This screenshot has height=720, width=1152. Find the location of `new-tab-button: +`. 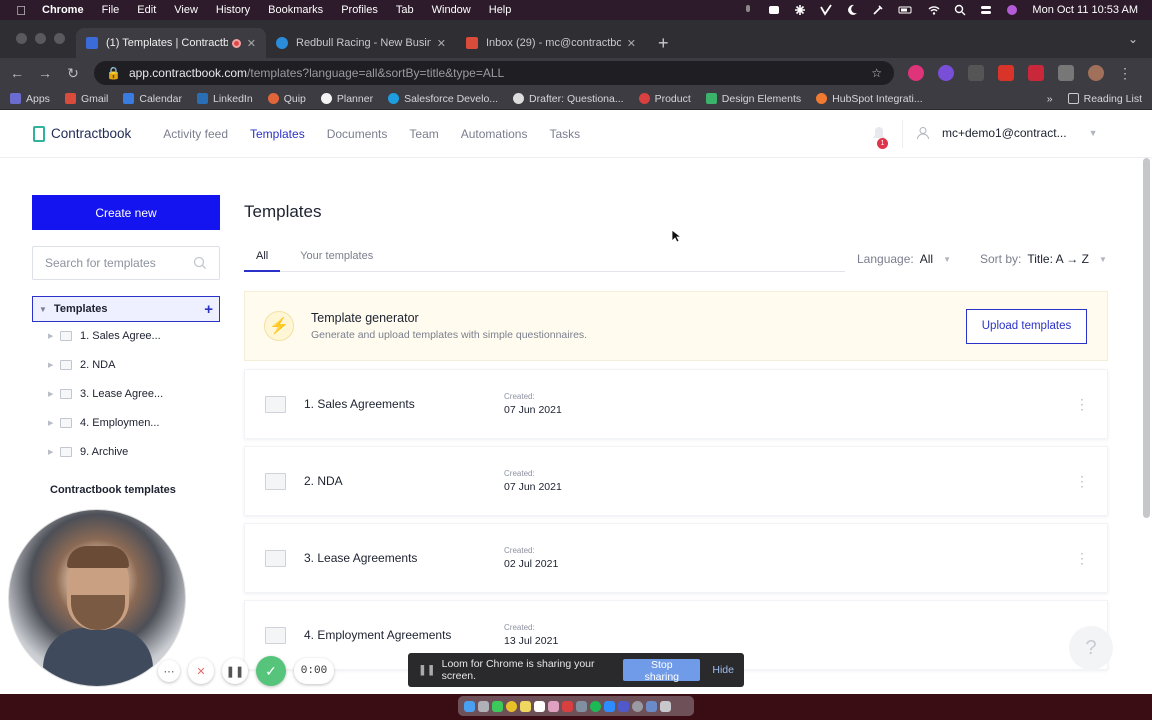

new-tab-button: + is located at coordinates (663, 43).